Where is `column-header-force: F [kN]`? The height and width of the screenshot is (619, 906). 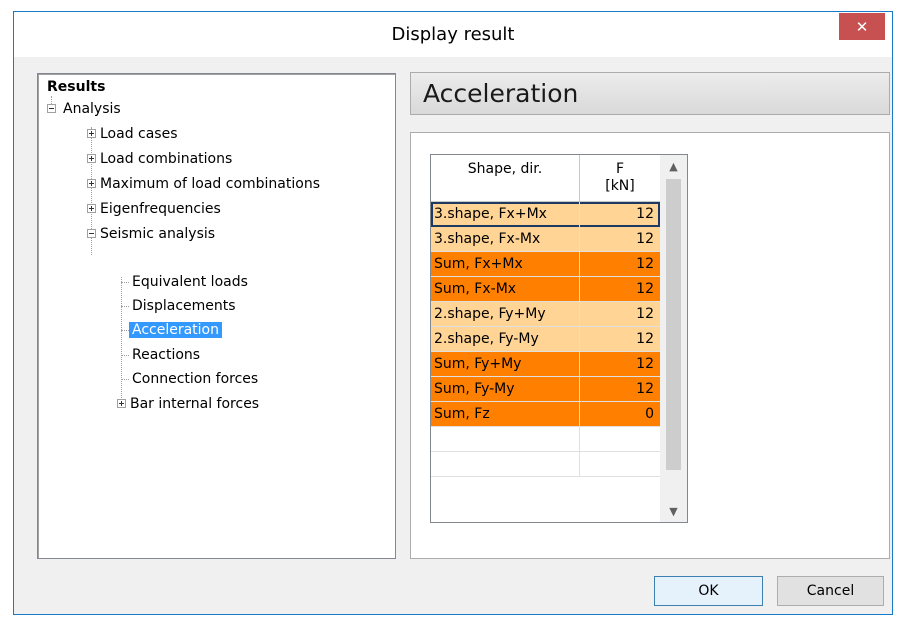 column-header-force: F [kN] is located at coordinates (620, 178).